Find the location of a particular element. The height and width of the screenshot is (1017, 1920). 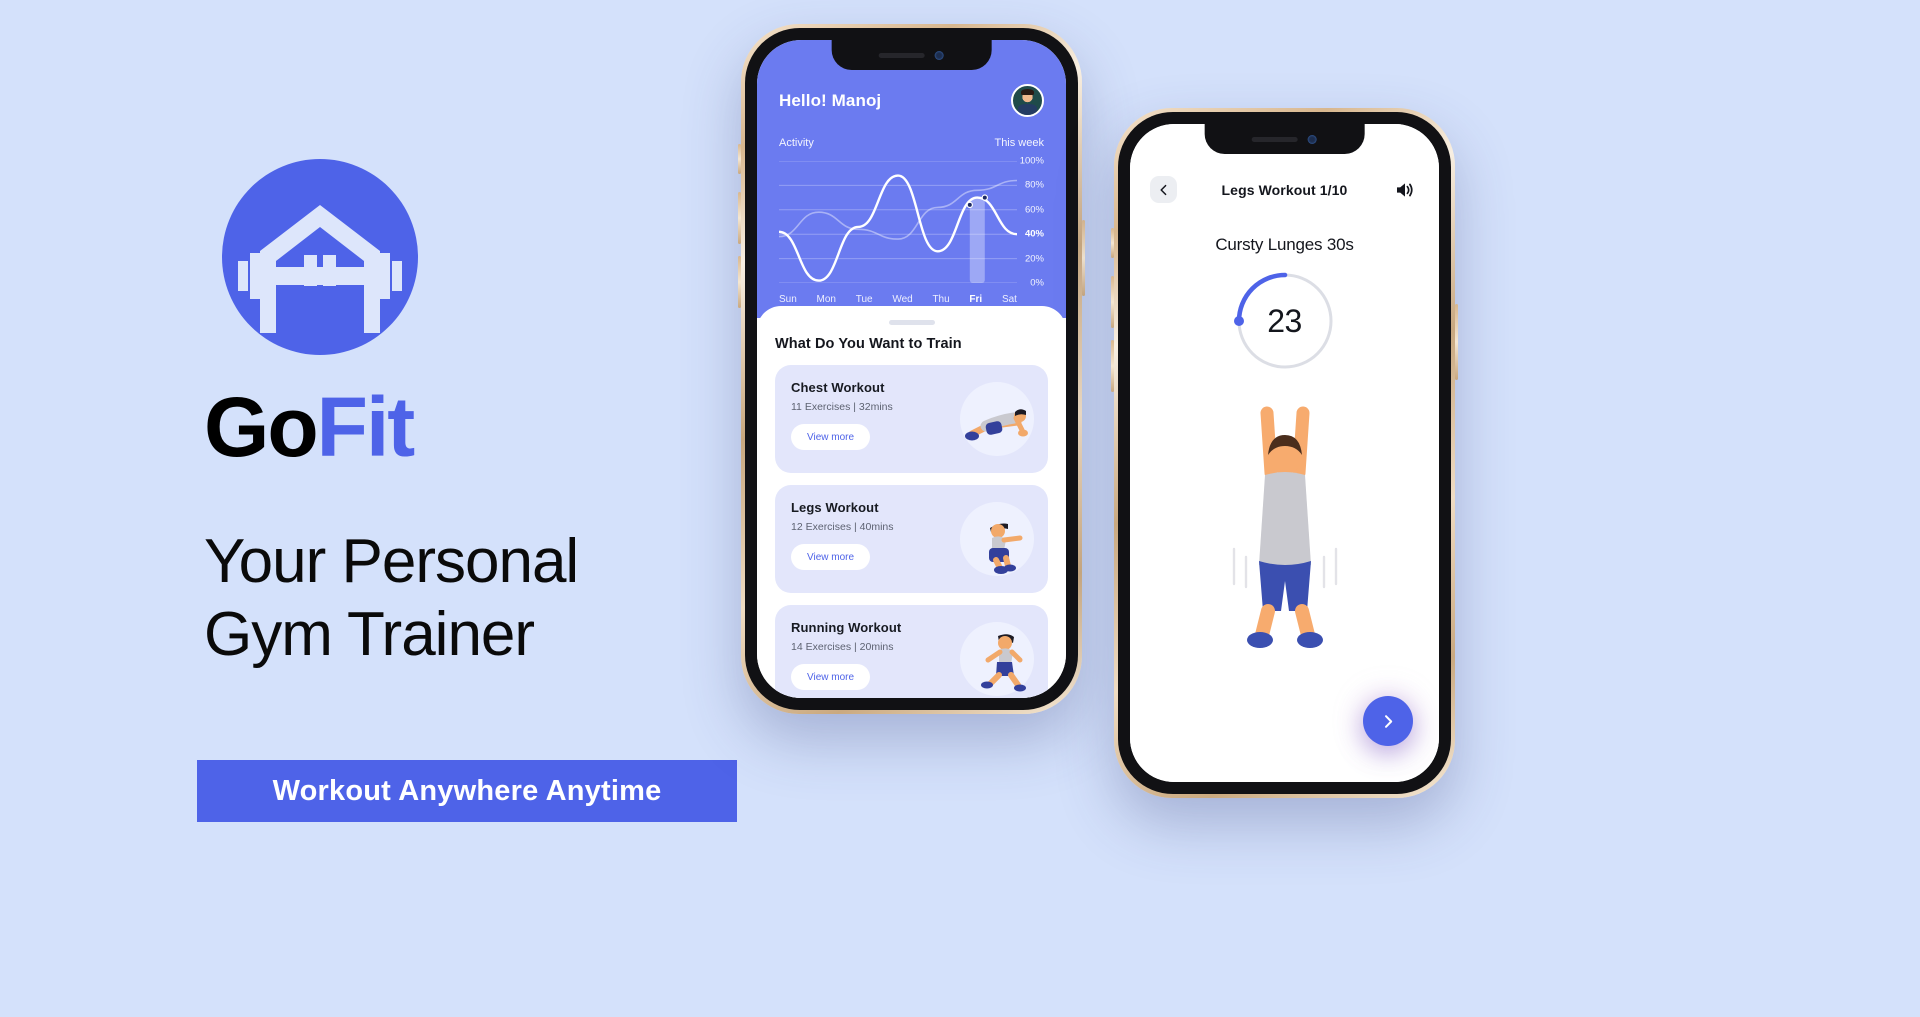

phone1-power-button is located at coordinates (1083, 258).